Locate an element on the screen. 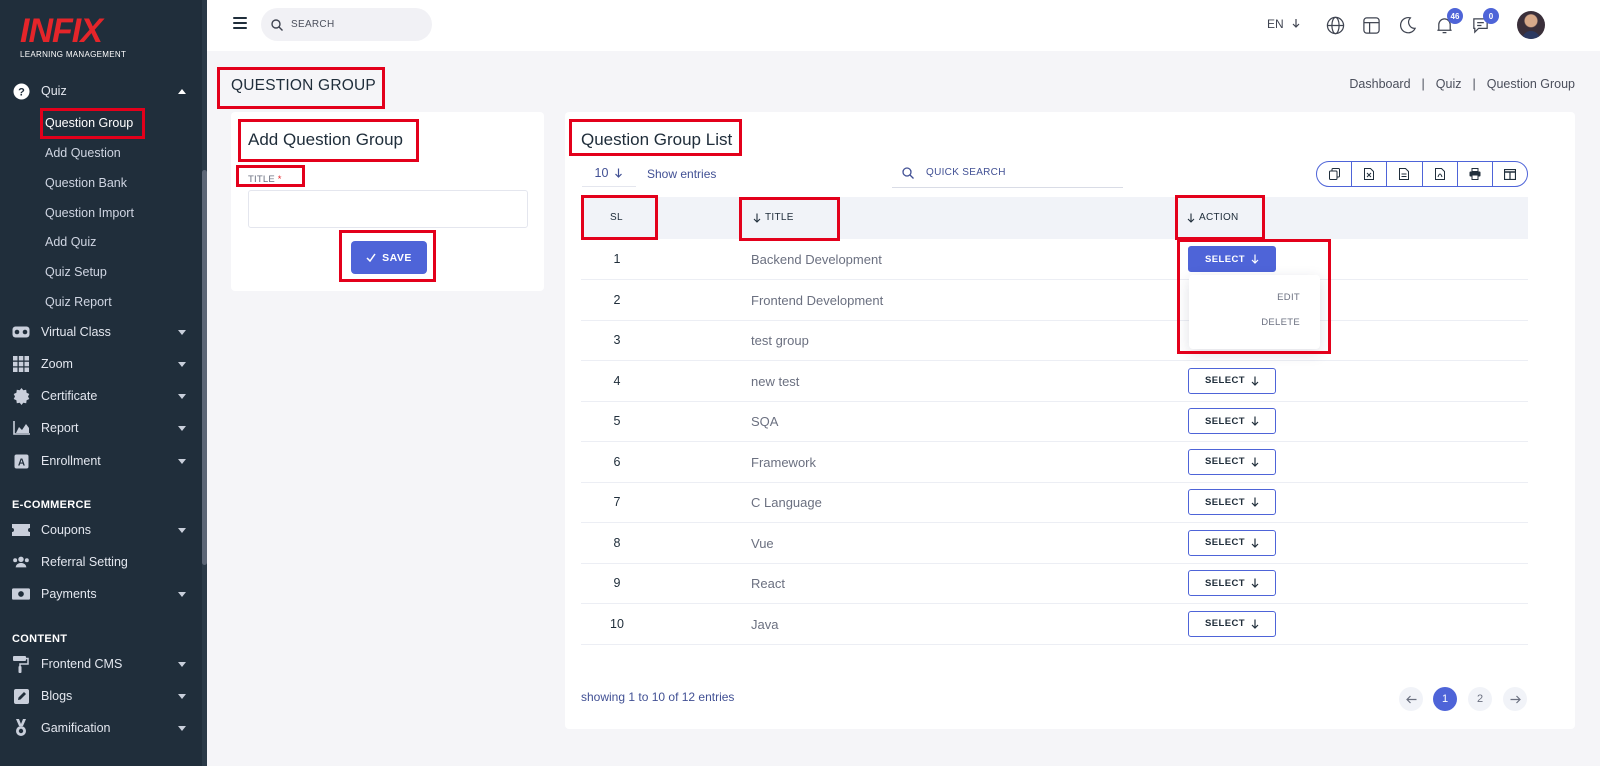  pdf-export-button is located at coordinates (1439, 174).